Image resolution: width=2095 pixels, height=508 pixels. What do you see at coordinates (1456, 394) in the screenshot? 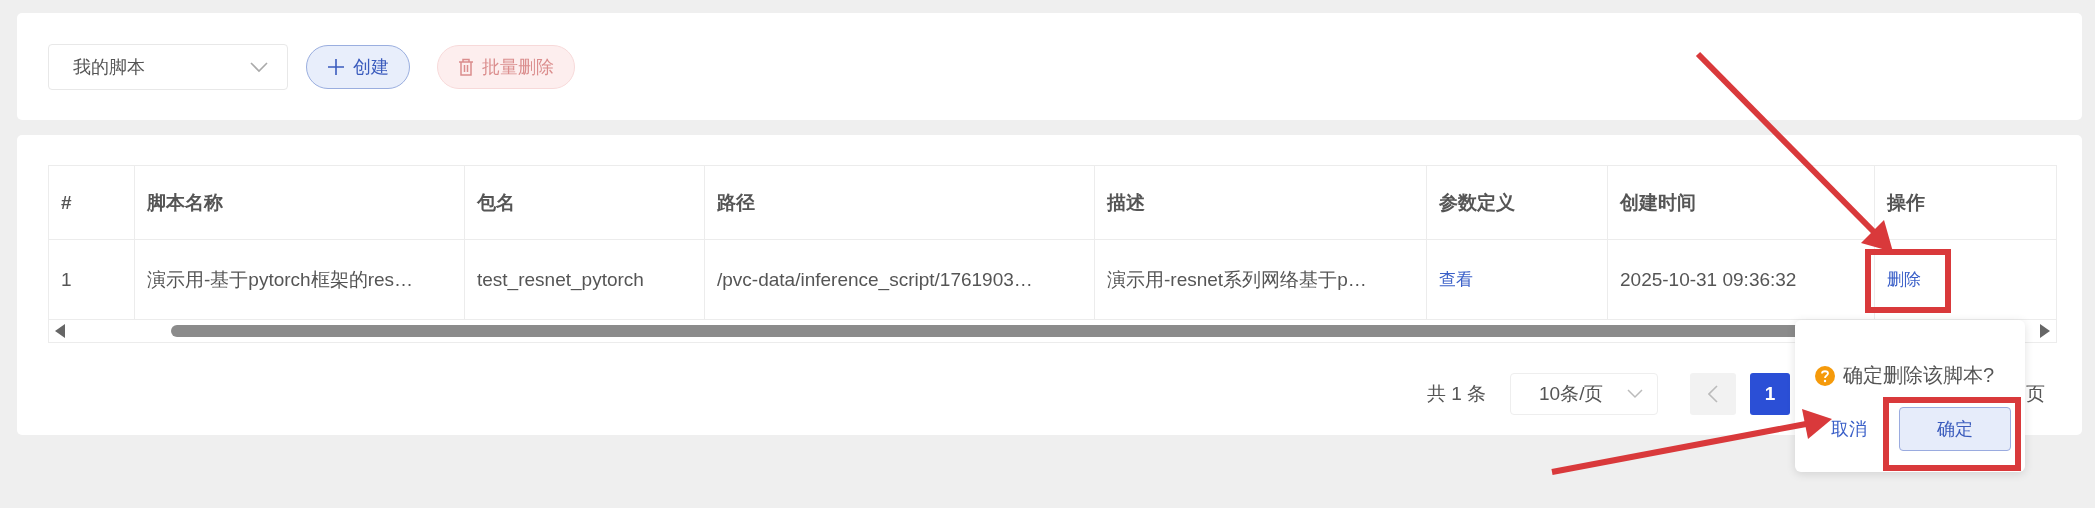
I see `total-count: 共 1 条` at bounding box center [1456, 394].